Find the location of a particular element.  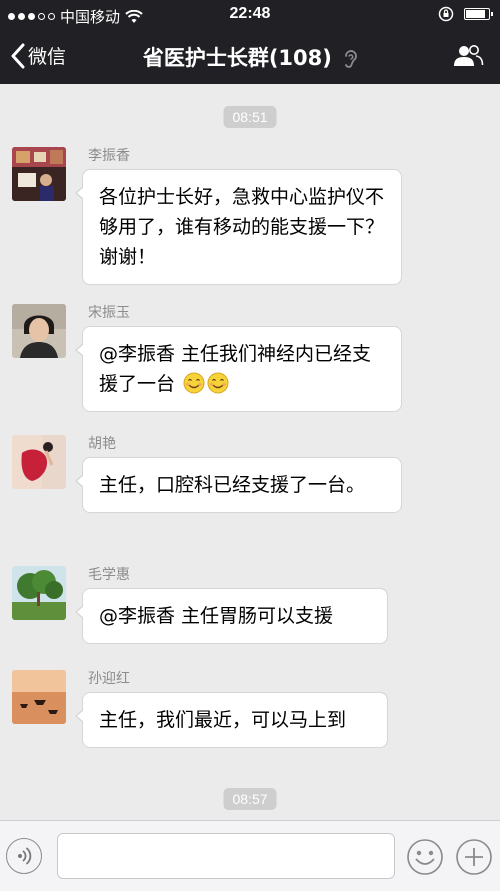

message-text: @李振香 主任胃肠可以支援 is located at coordinates (216, 616).